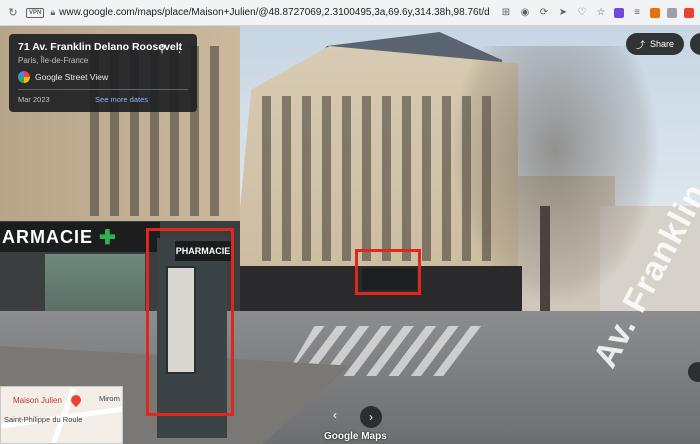  Describe the element at coordinates (179, 48) in the screenshot. I see `more-options-icon: ⋮` at that location.